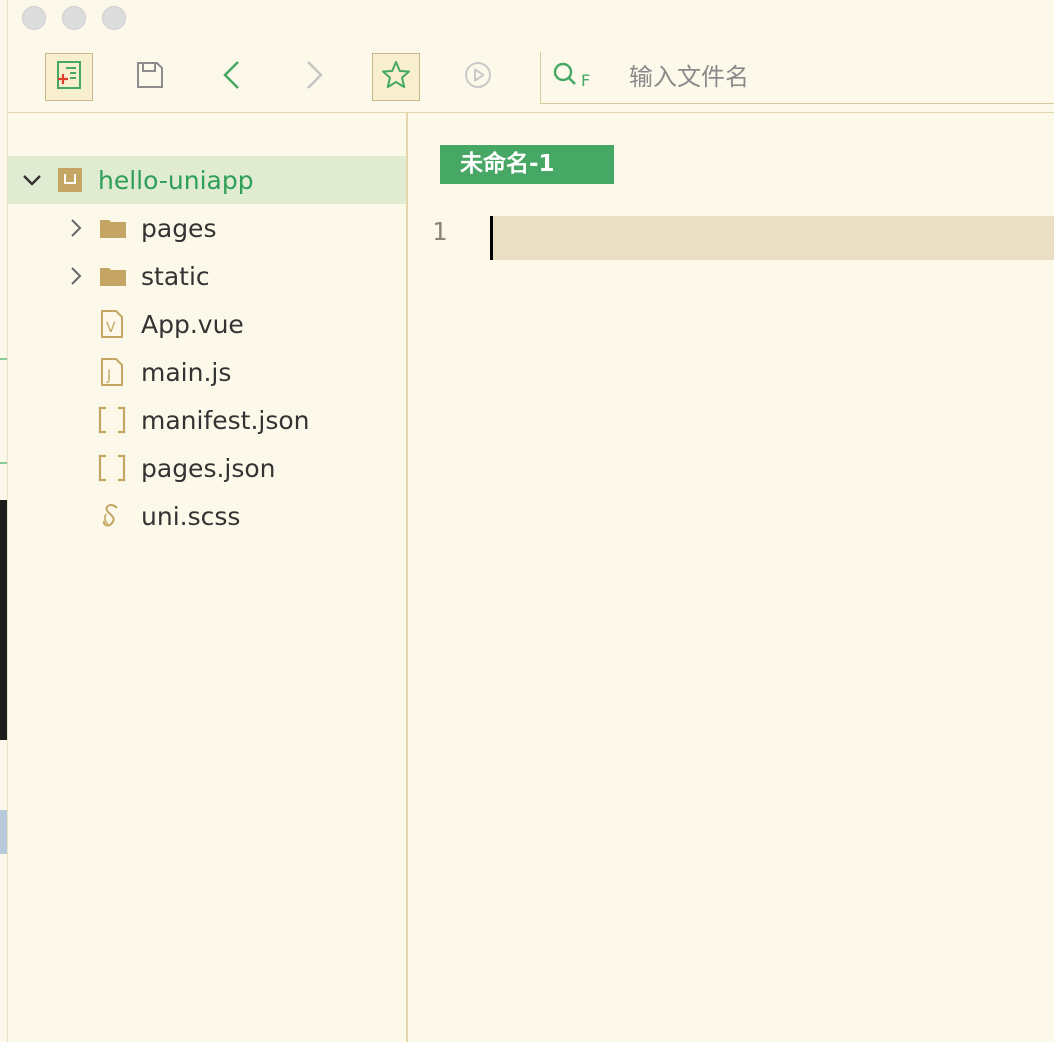 This screenshot has width=1054, height=1042. I want to click on tree-item-label: static, so click(175, 276).